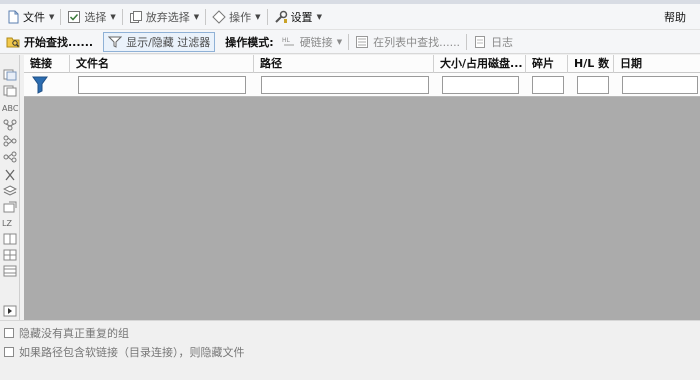  What do you see at coordinates (13, 17) in the screenshot?
I see `file-icon` at bounding box center [13, 17].